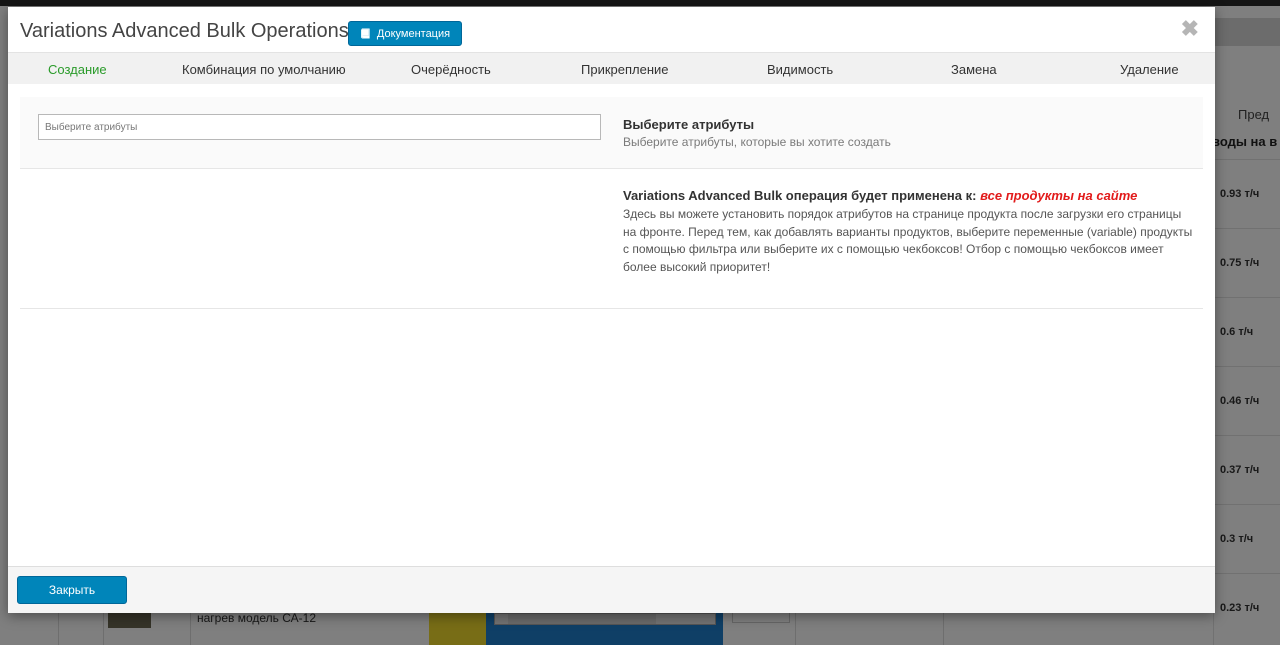 This screenshot has width=1280, height=645. I want to click on tab-delete: Удаление, so click(1149, 69).